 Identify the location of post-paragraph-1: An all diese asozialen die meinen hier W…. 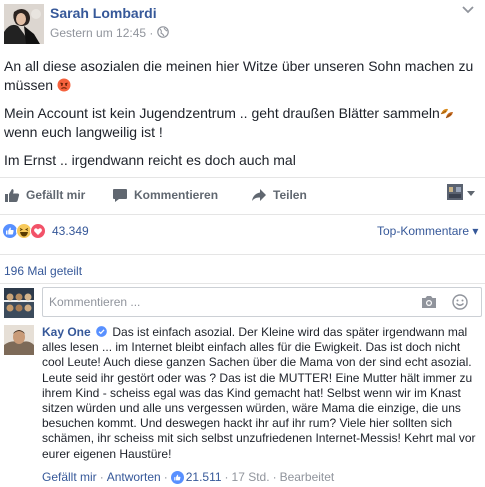
(243, 76).